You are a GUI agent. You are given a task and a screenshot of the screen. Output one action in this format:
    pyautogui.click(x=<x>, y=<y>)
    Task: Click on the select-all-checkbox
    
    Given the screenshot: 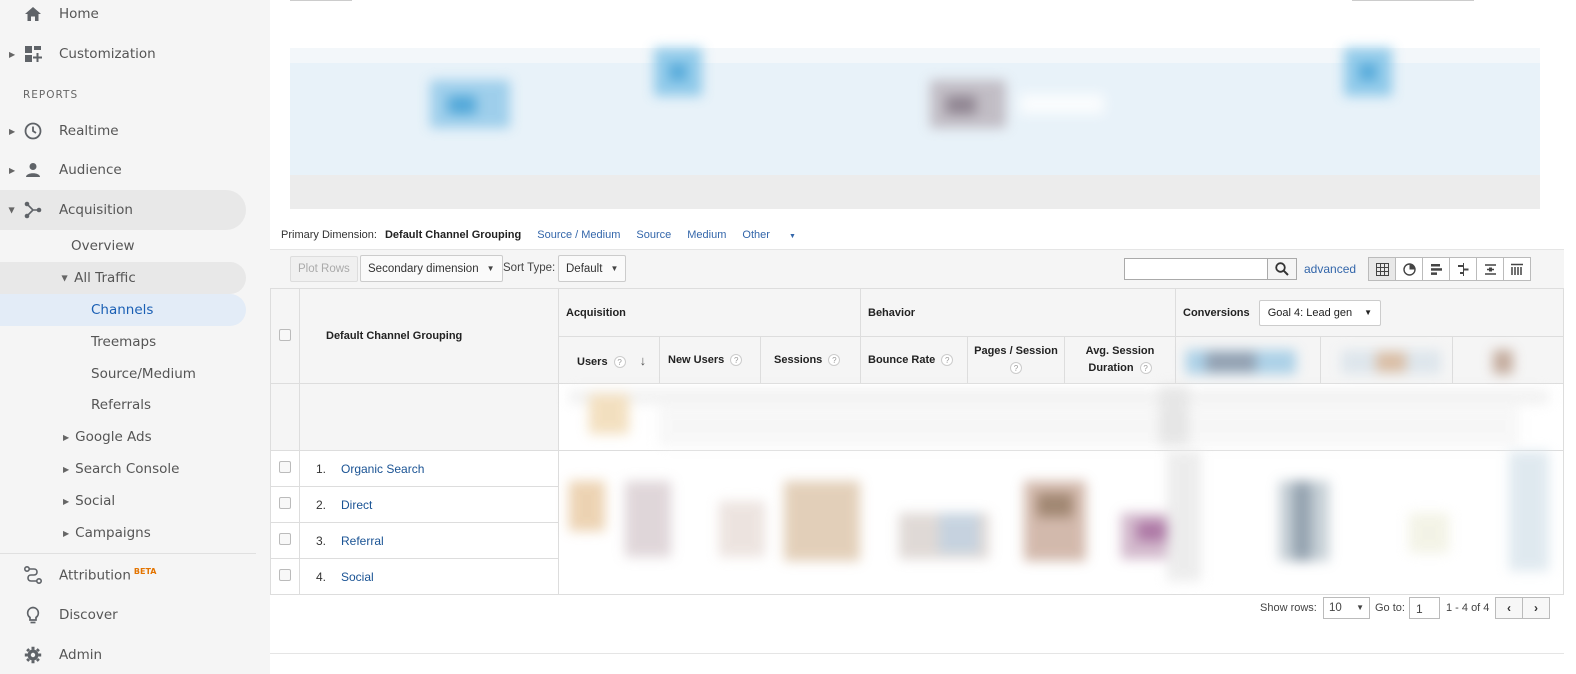 What is the action you would take?
    pyautogui.click(x=285, y=334)
    